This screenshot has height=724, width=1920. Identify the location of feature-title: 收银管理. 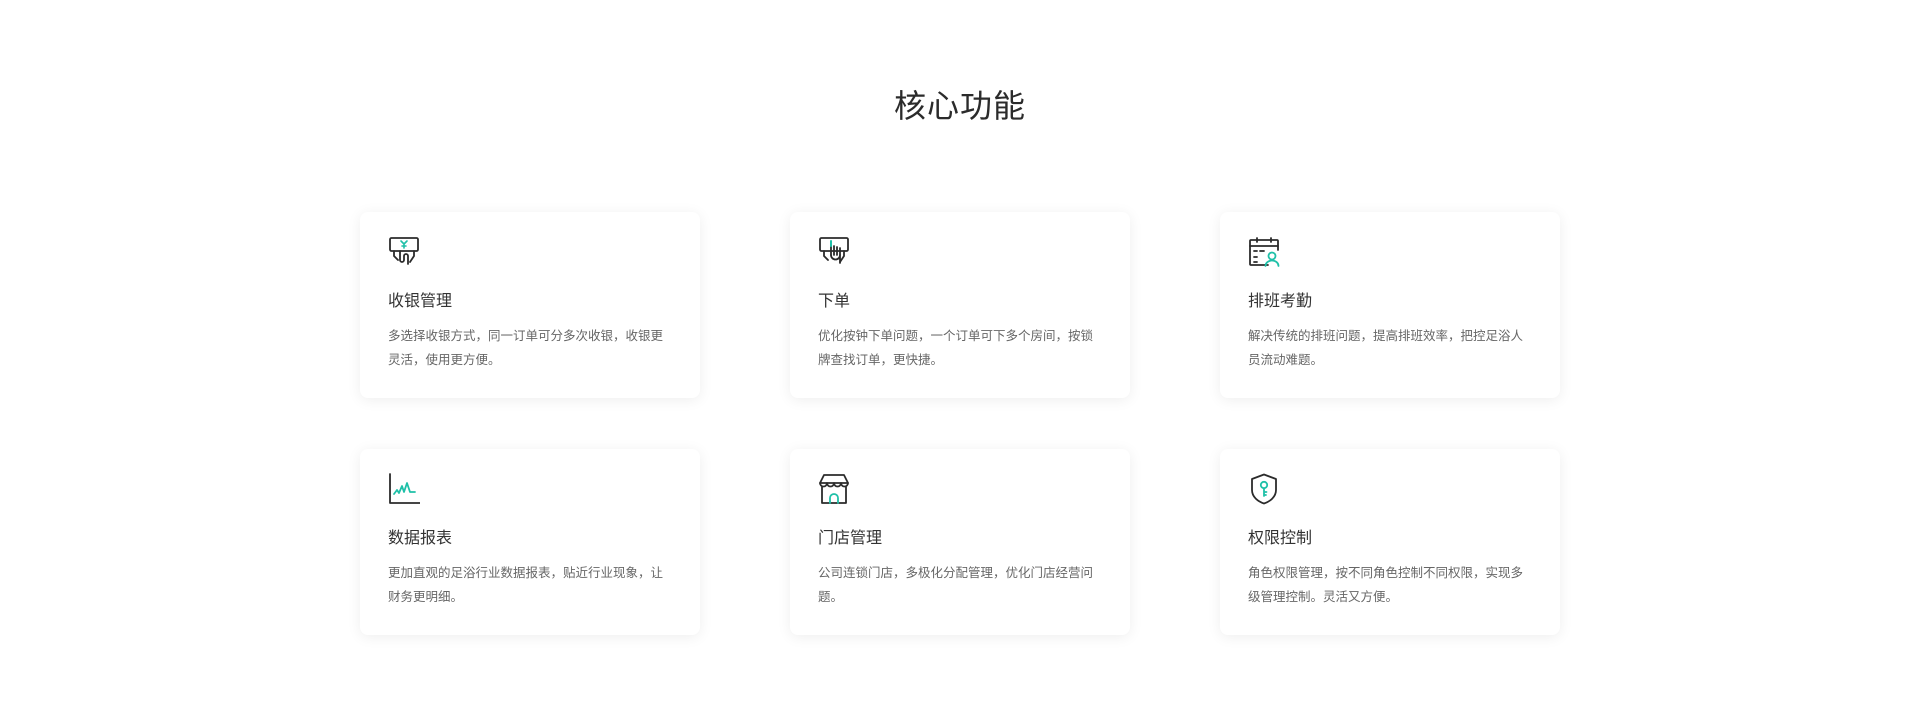
(420, 300).